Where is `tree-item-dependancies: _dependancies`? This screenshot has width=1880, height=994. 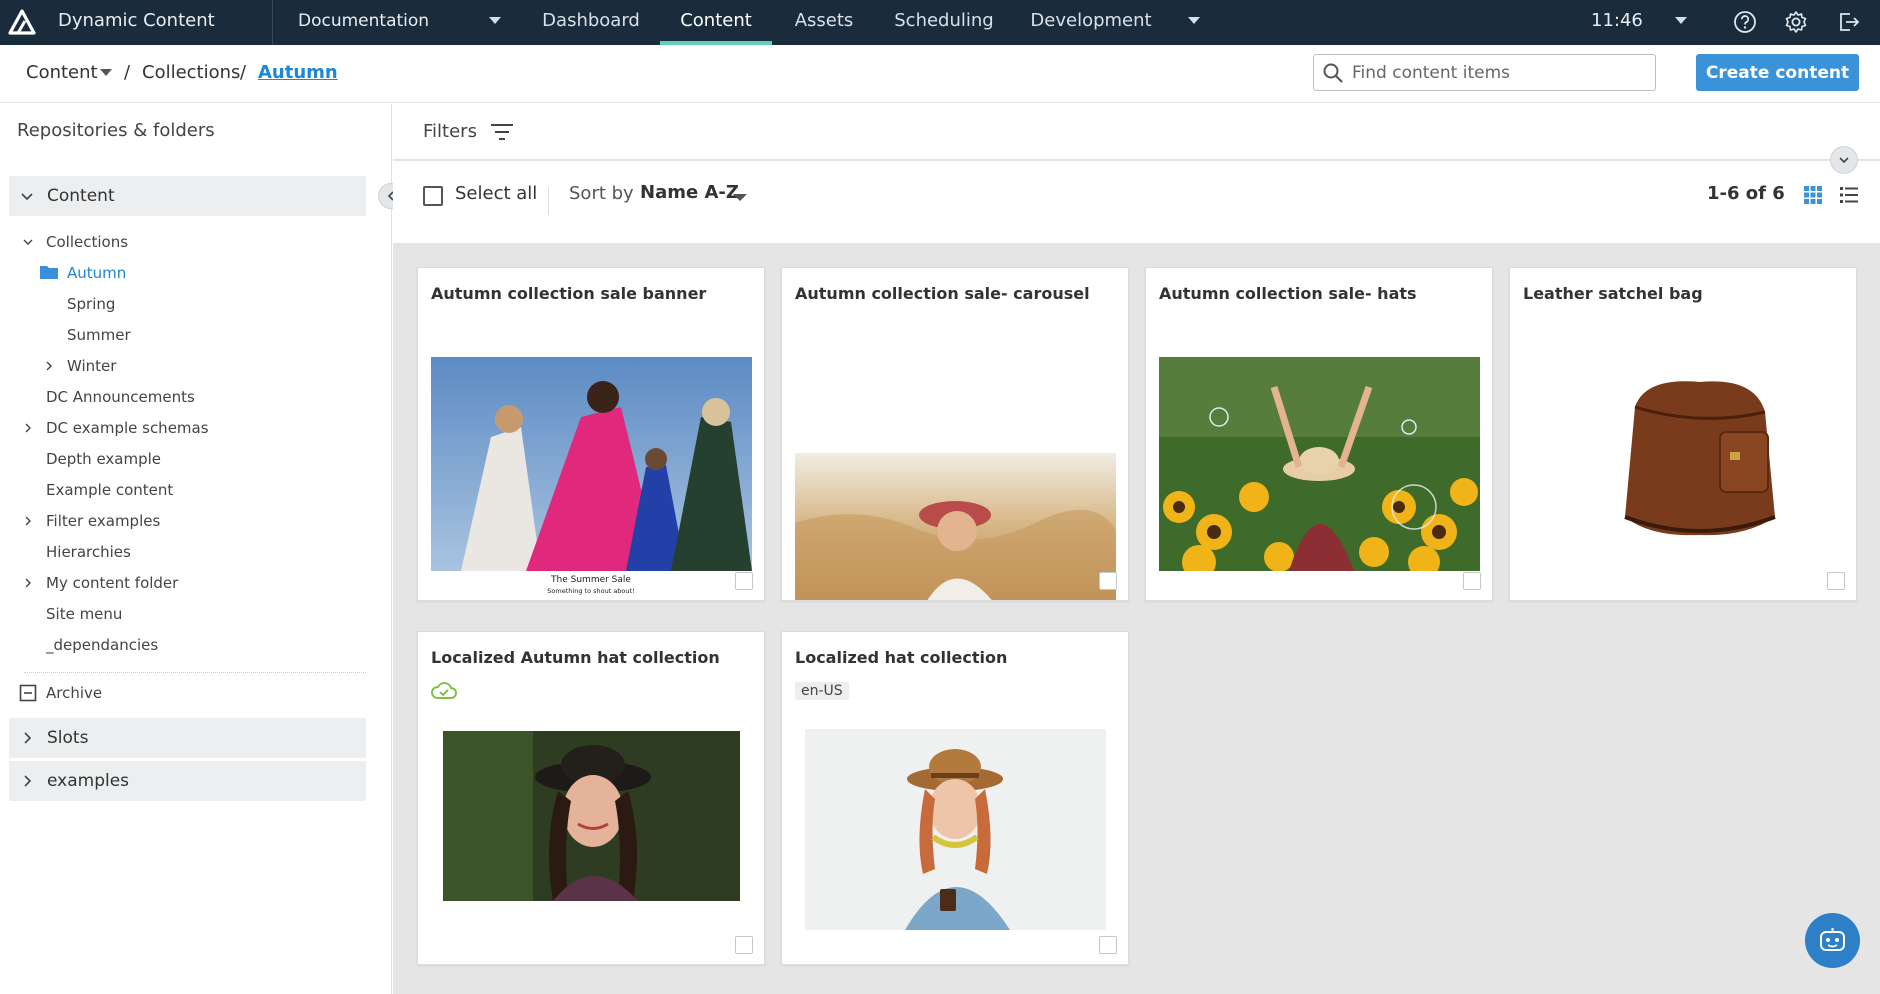 tree-item-dependancies: _dependancies is located at coordinates (102, 645).